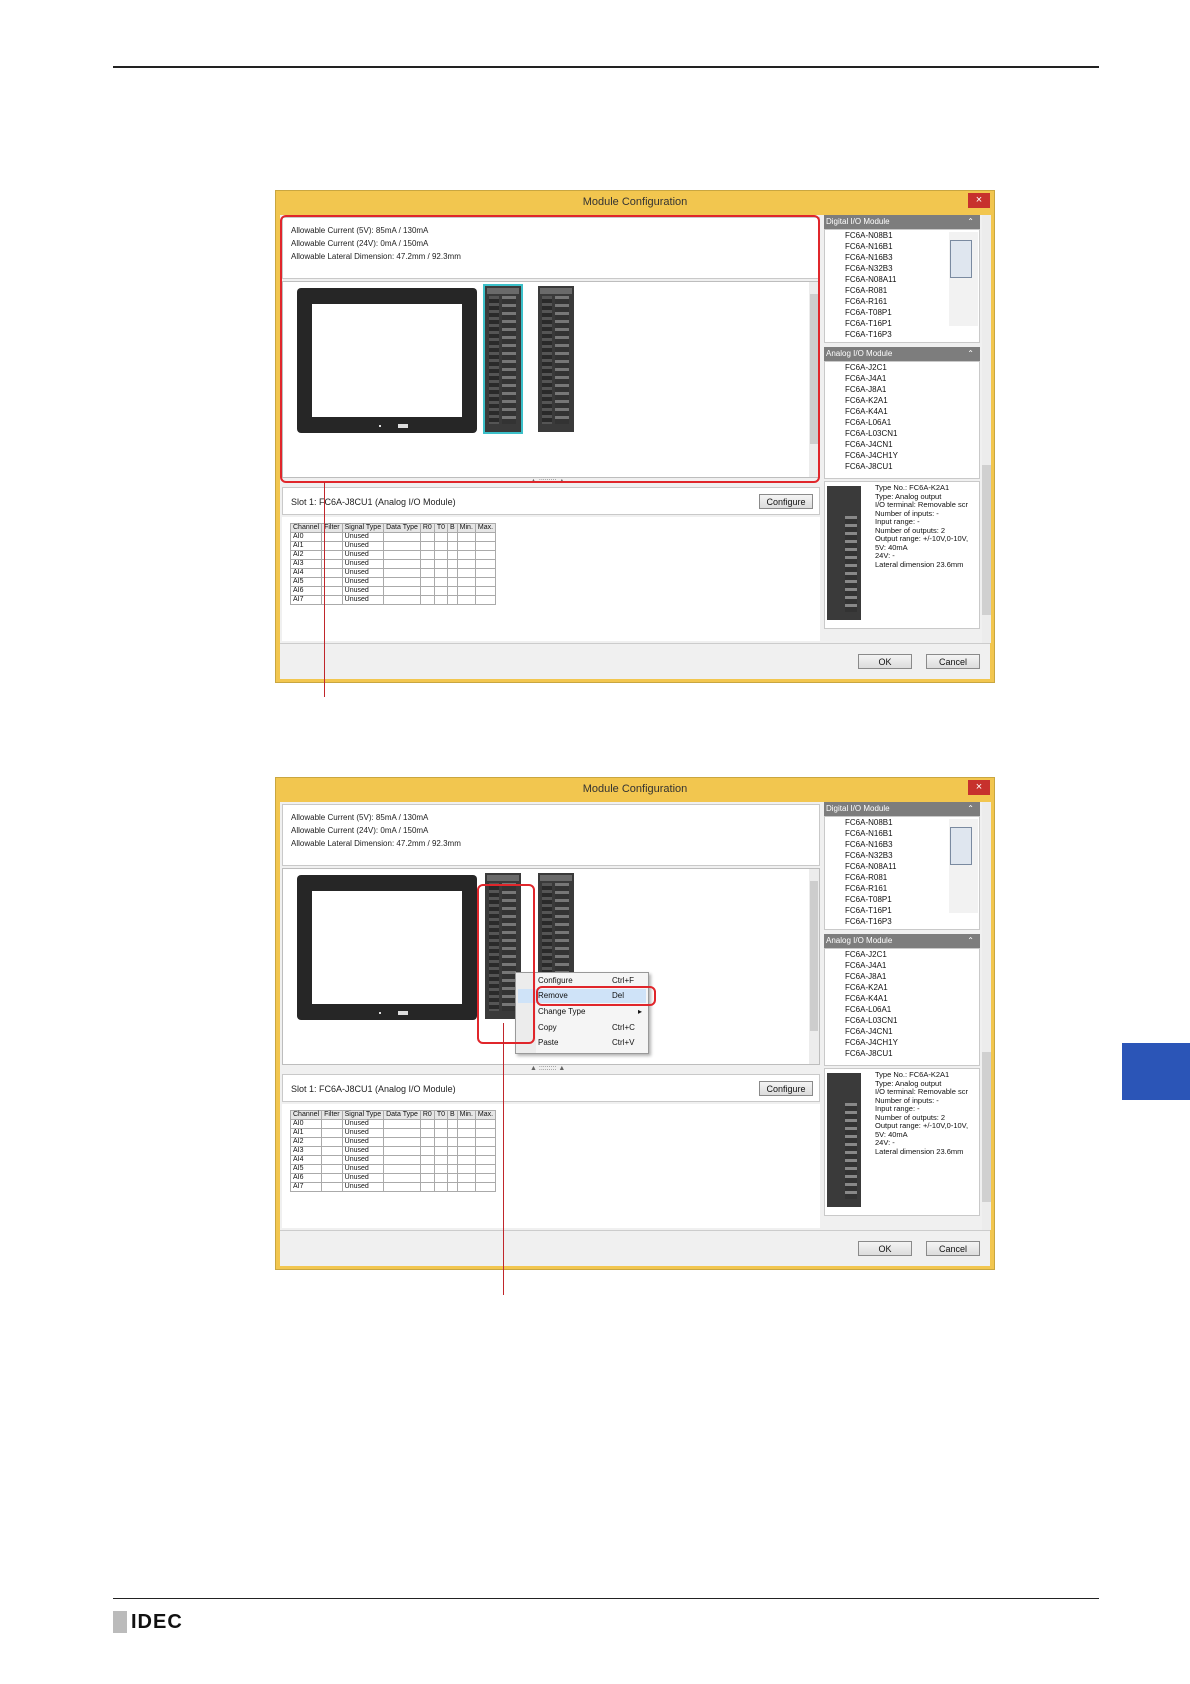  Describe the element at coordinates (582, 1043) in the screenshot. I see `menu-item-paste: Paste Ctrl+V` at that location.